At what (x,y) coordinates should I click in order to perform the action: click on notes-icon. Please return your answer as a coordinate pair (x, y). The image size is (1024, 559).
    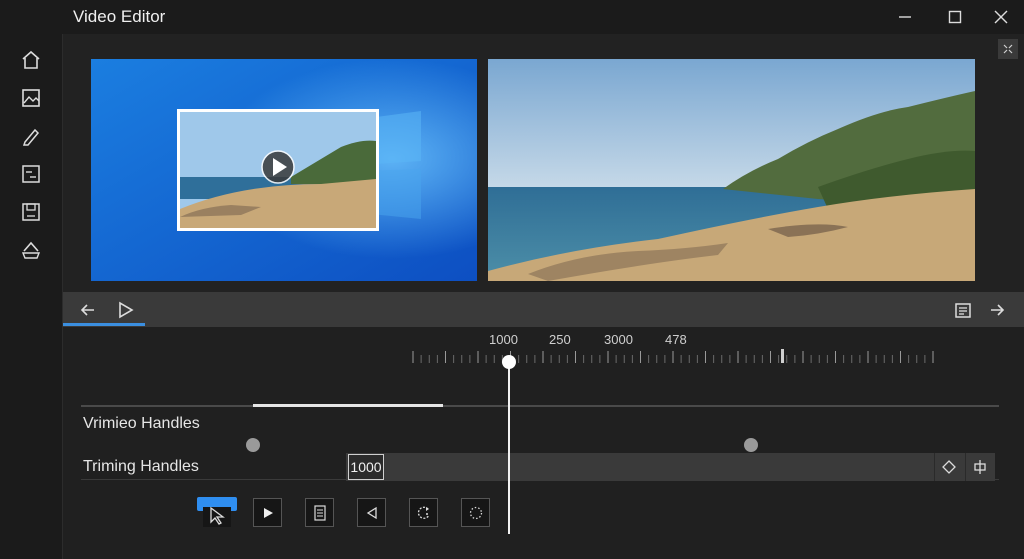
    Looking at the image, I should click on (963, 310).